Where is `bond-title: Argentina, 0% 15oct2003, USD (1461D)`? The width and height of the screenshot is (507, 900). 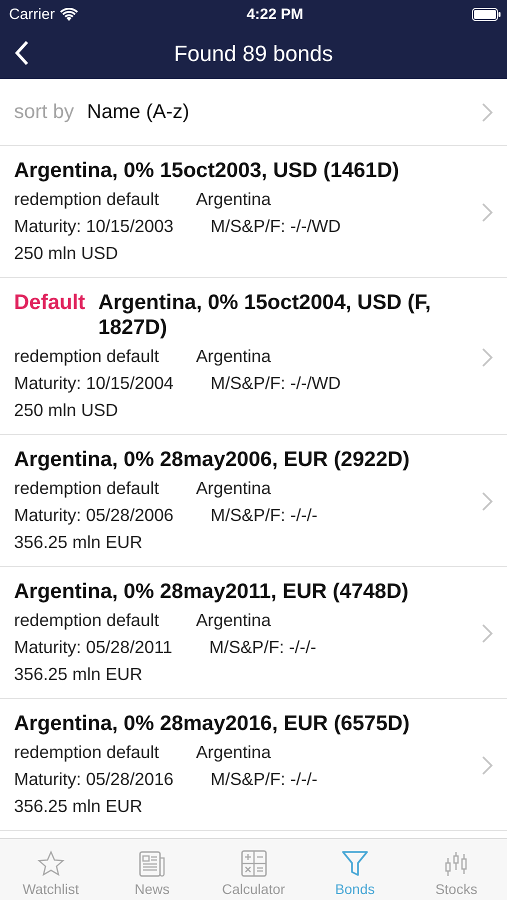 bond-title: Argentina, 0% 15oct2003, USD (1461D) is located at coordinates (207, 170).